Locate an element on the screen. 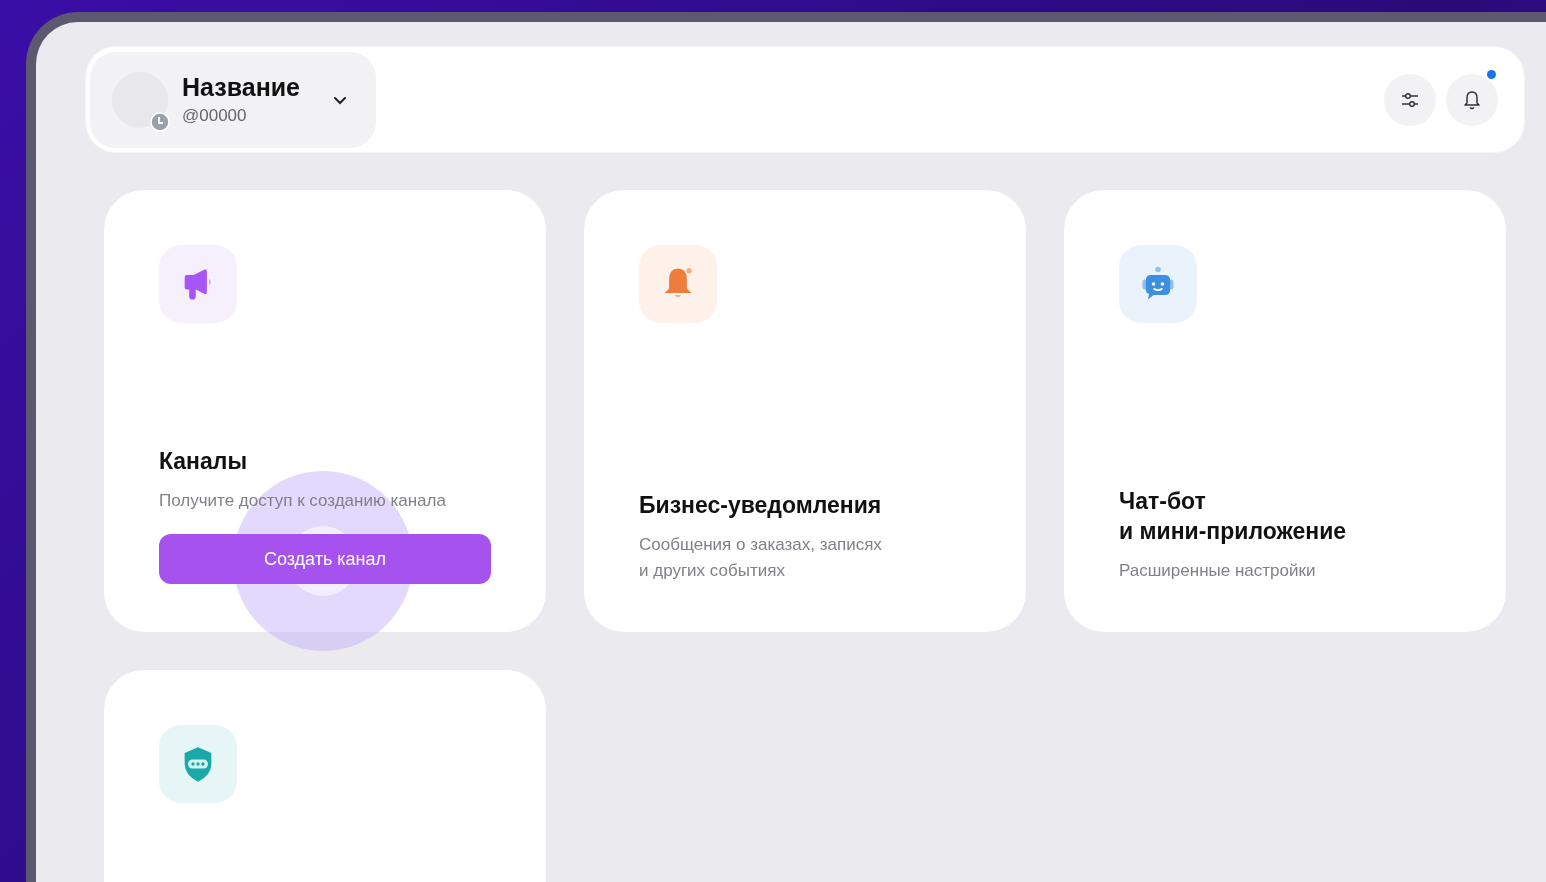 Image resolution: width=1546 pixels, height=882 pixels. service-card: Каналы Получите доступ к созданию канала Создать канал is located at coordinates (325, 411).